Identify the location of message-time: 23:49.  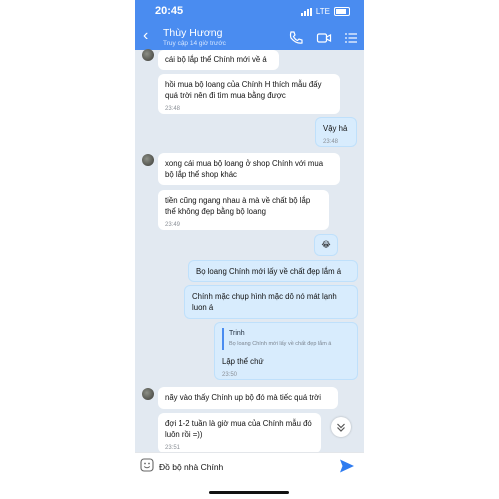
(173, 225).